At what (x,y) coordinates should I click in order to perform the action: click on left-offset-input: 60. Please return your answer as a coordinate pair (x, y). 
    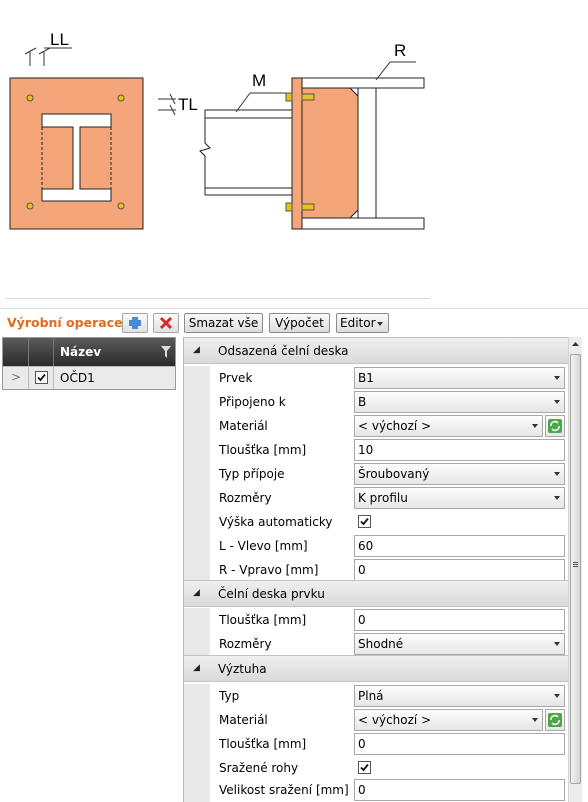
    Looking at the image, I should click on (459, 546).